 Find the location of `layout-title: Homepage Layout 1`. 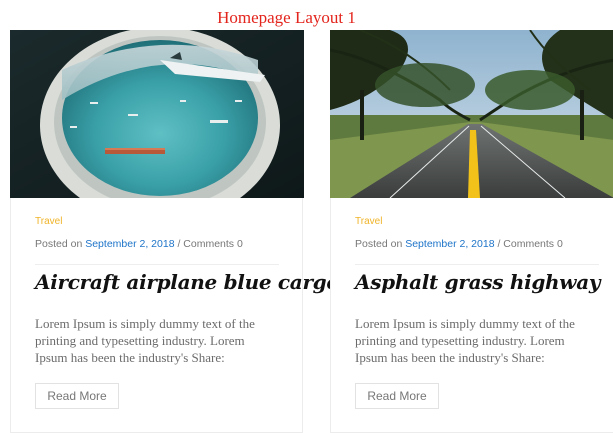

layout-title: Homepage Layout 1 is located at coordinates (286, 17).